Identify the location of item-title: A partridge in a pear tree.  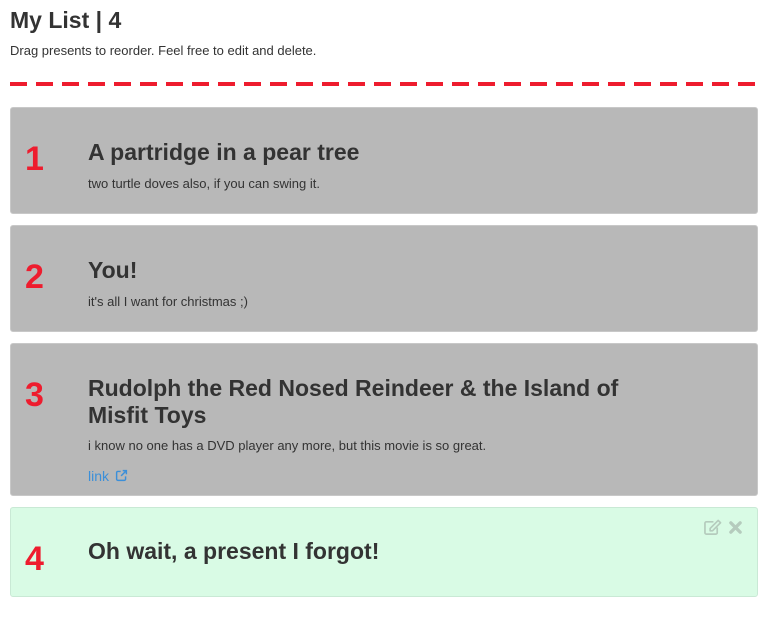
(224, 152).